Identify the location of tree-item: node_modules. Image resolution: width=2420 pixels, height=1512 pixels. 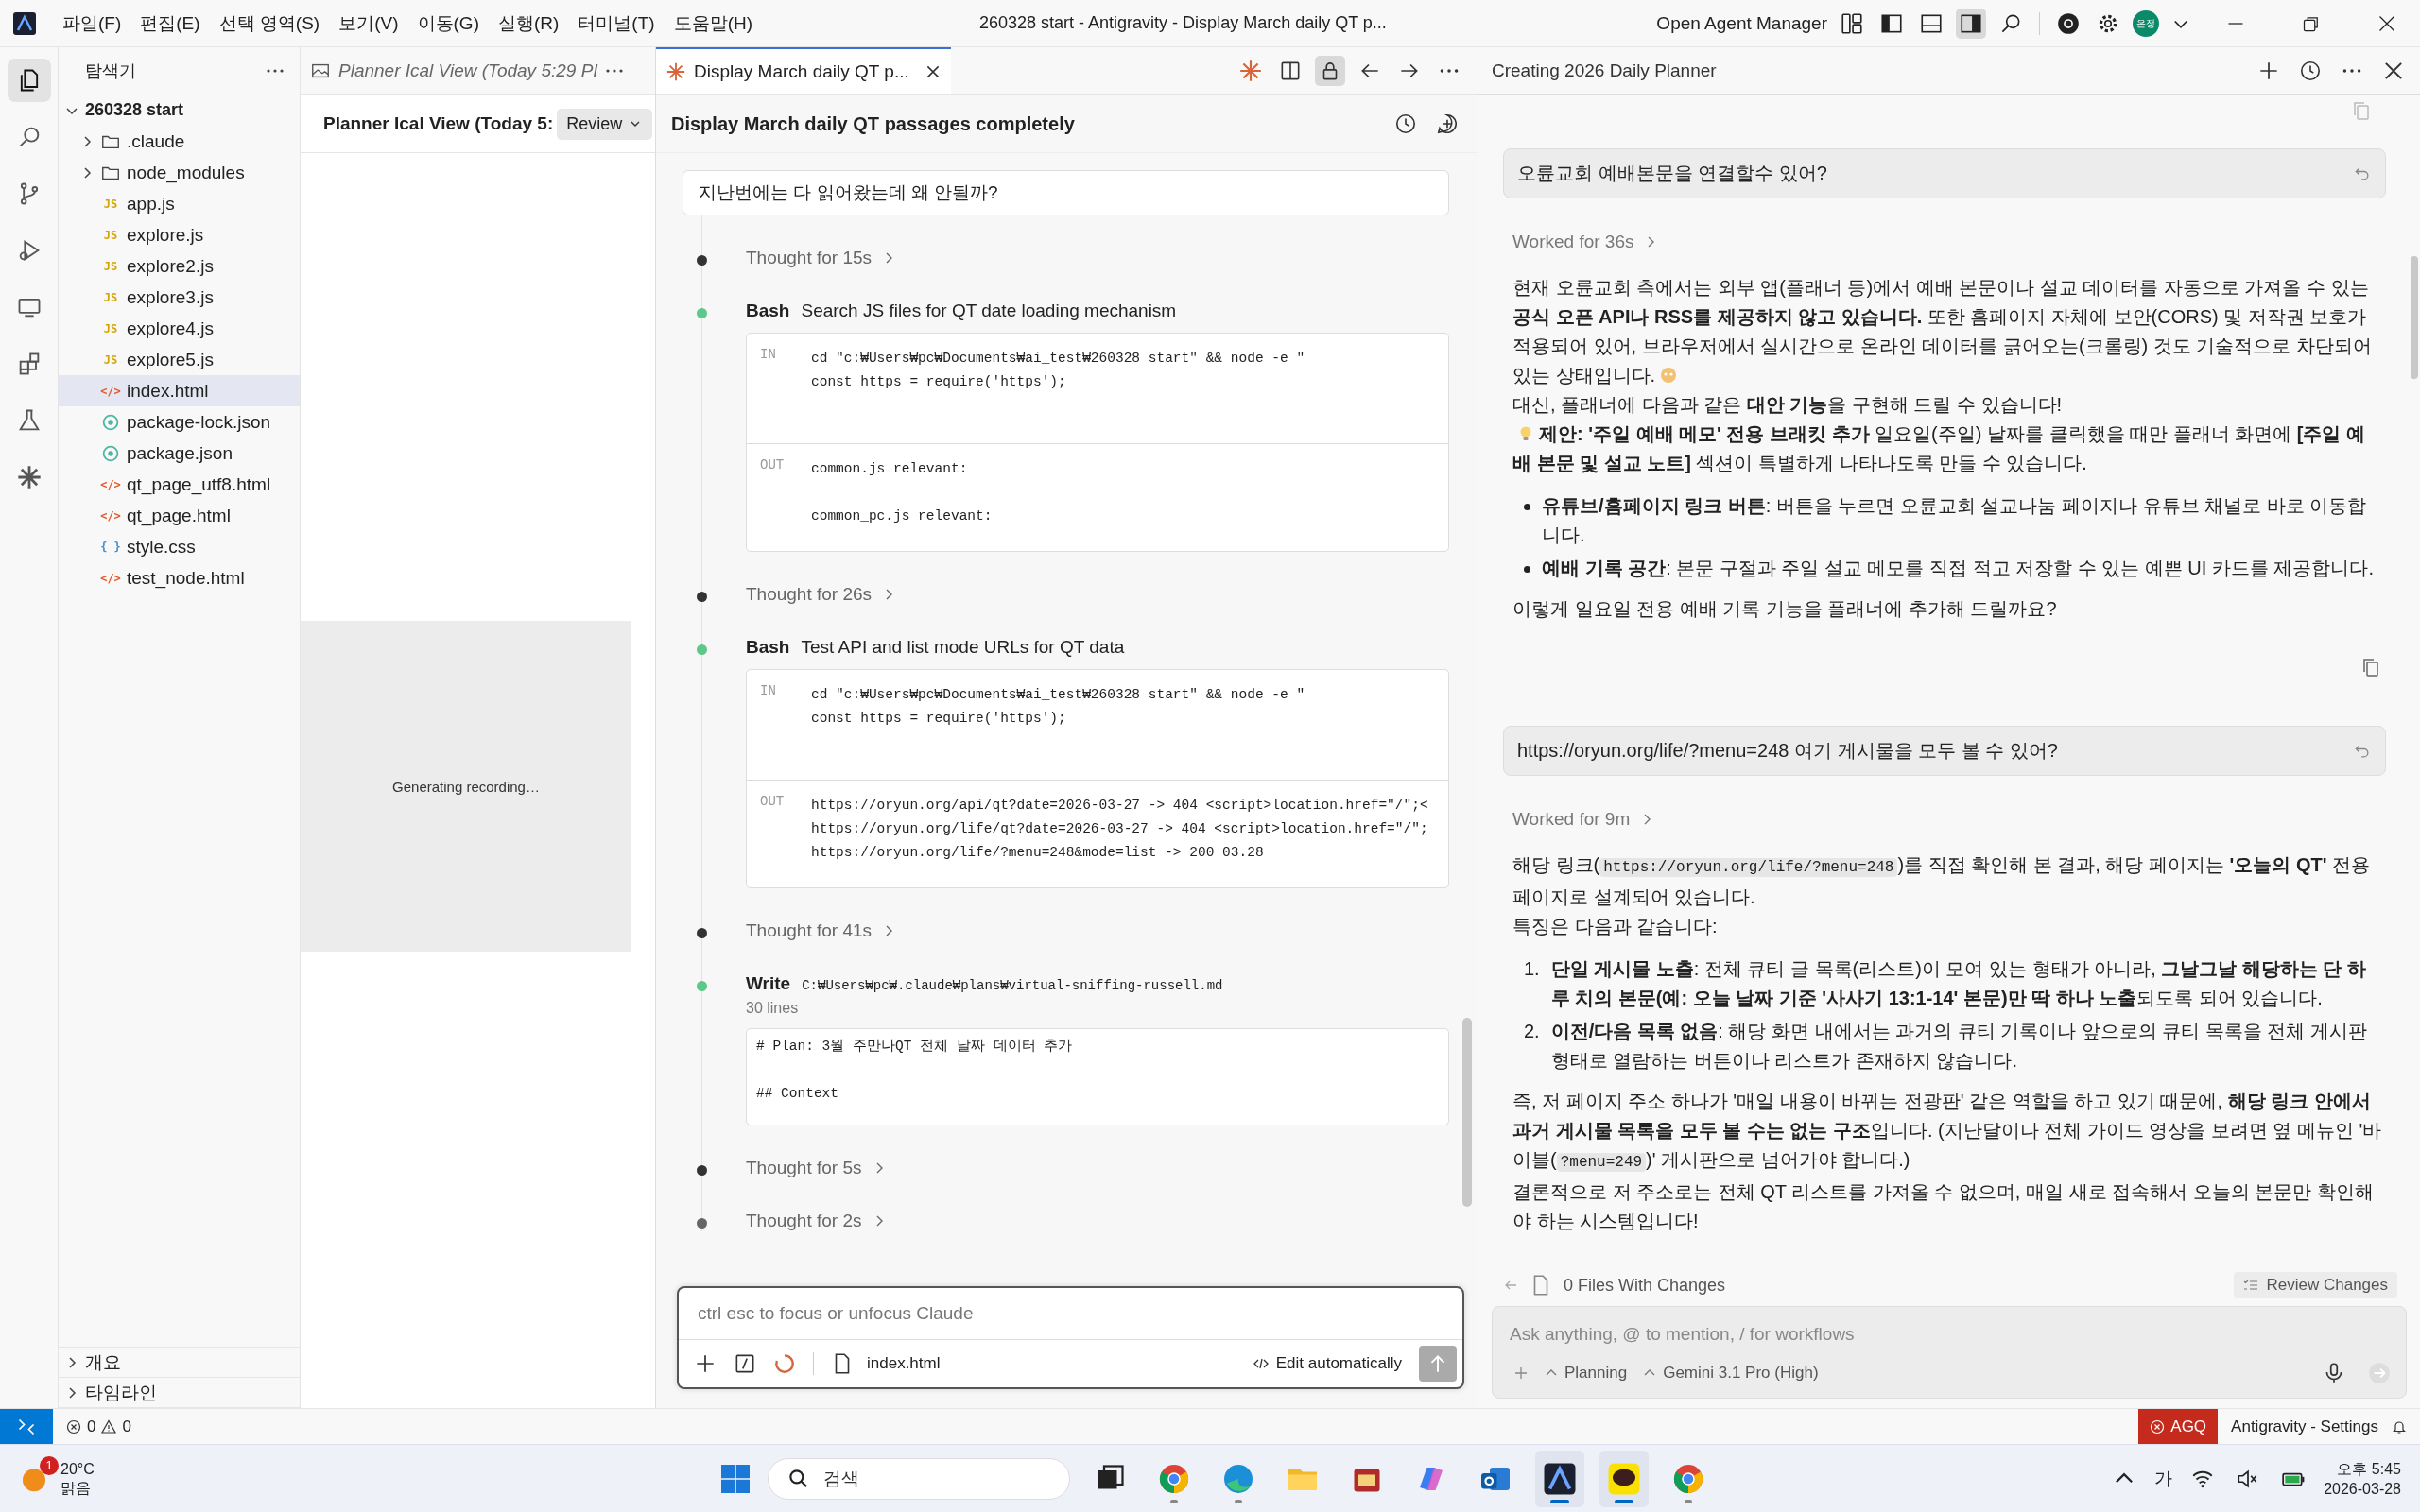
(179, 172).